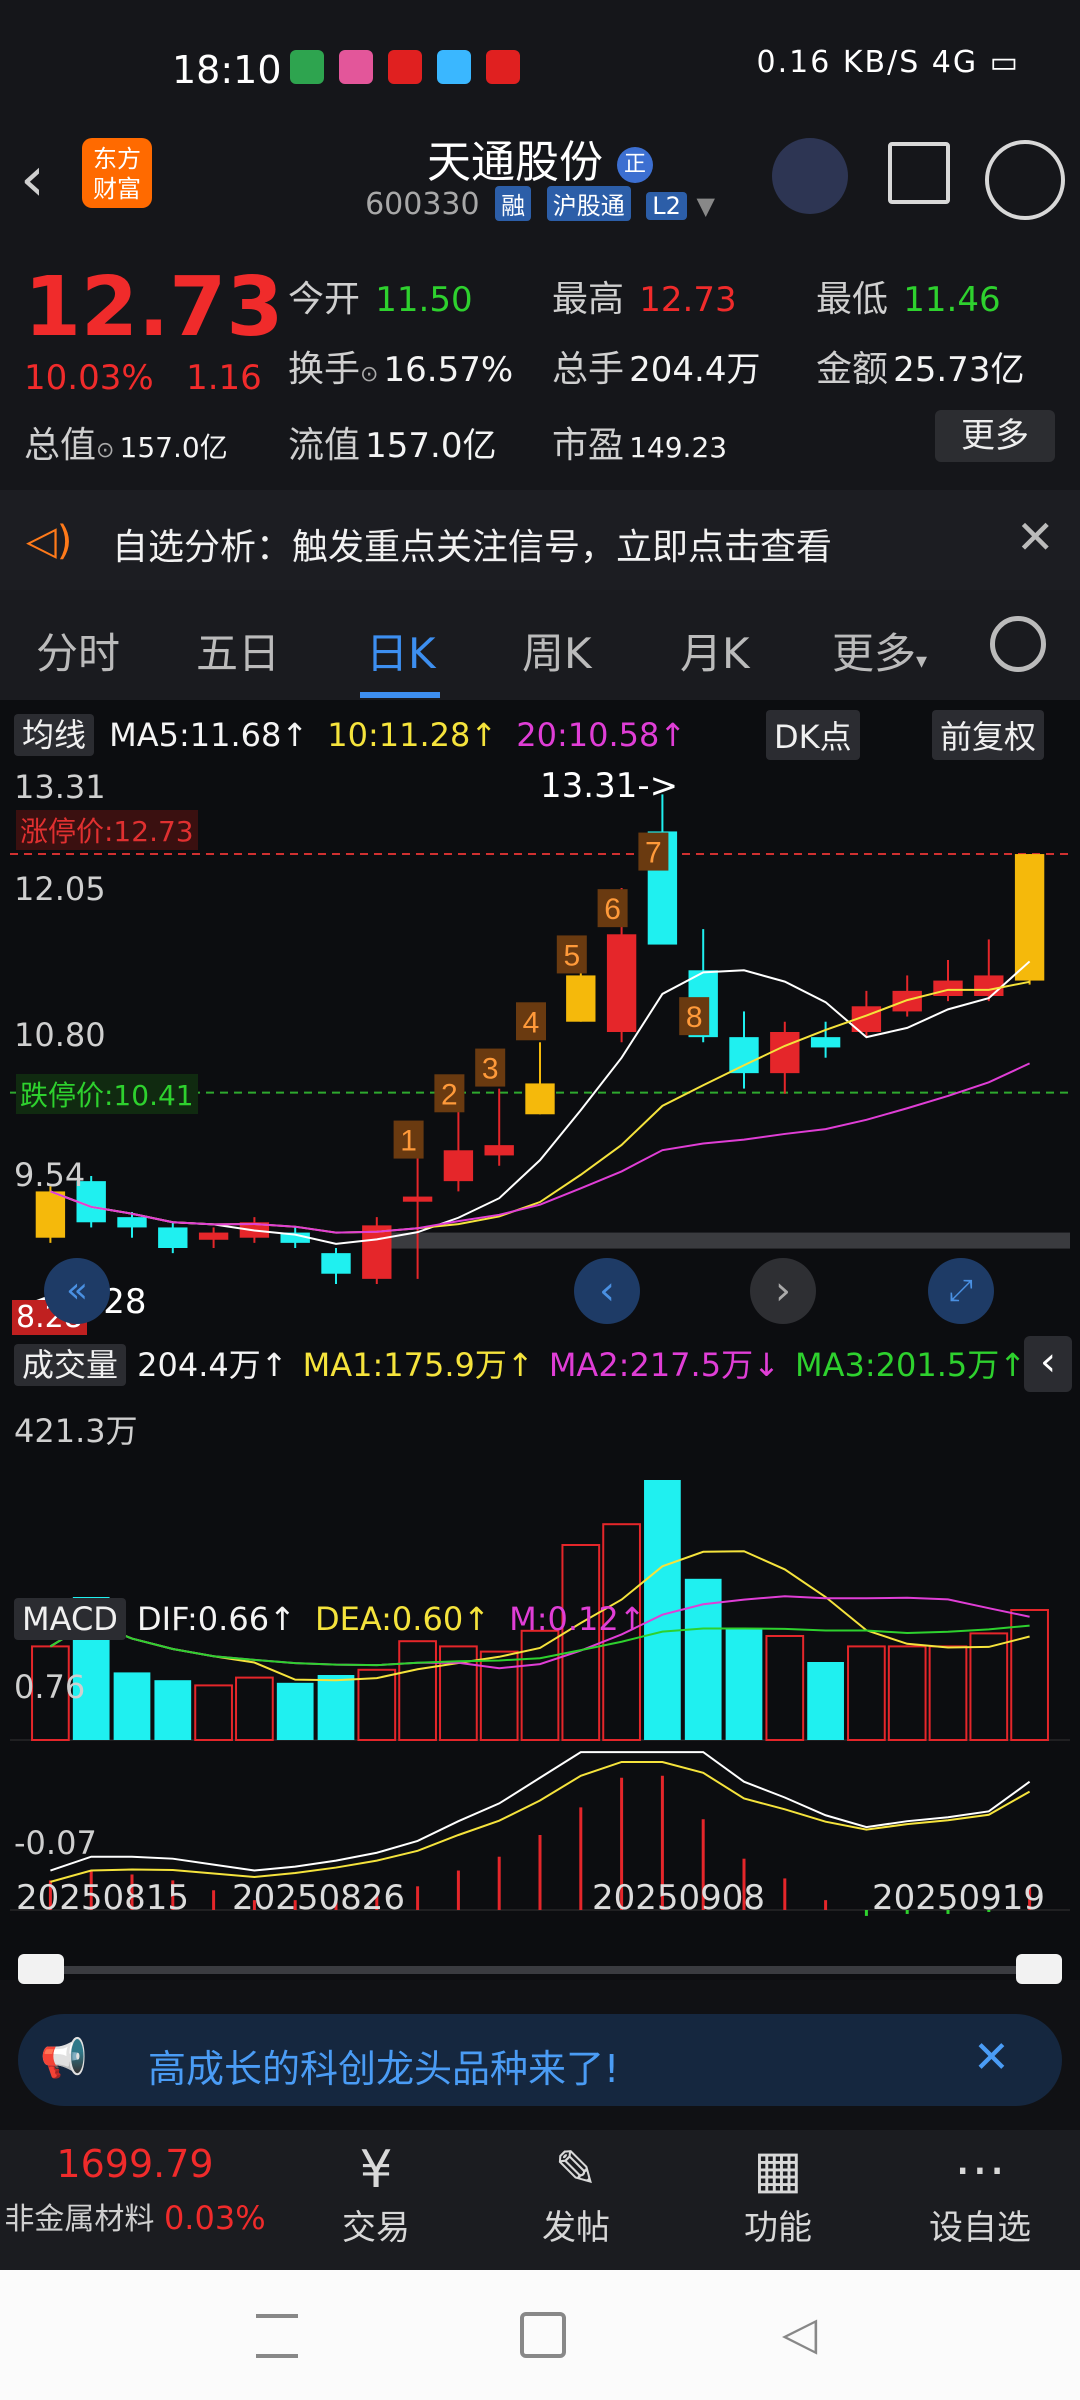 The height and width of the screenshot is (2400, 1080). What do you see at coordinates (783, 1291) in the screenshot?
I see `next-icon: ›` at bounding box center [783, 1291].